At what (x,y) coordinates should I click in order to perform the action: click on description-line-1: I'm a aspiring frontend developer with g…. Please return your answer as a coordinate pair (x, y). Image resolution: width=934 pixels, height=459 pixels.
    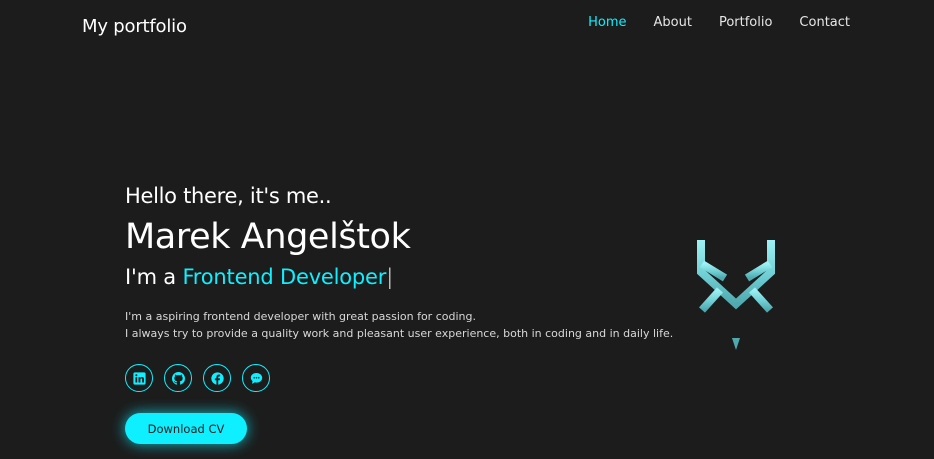
    Looking at the image, I should click on (300, 316).